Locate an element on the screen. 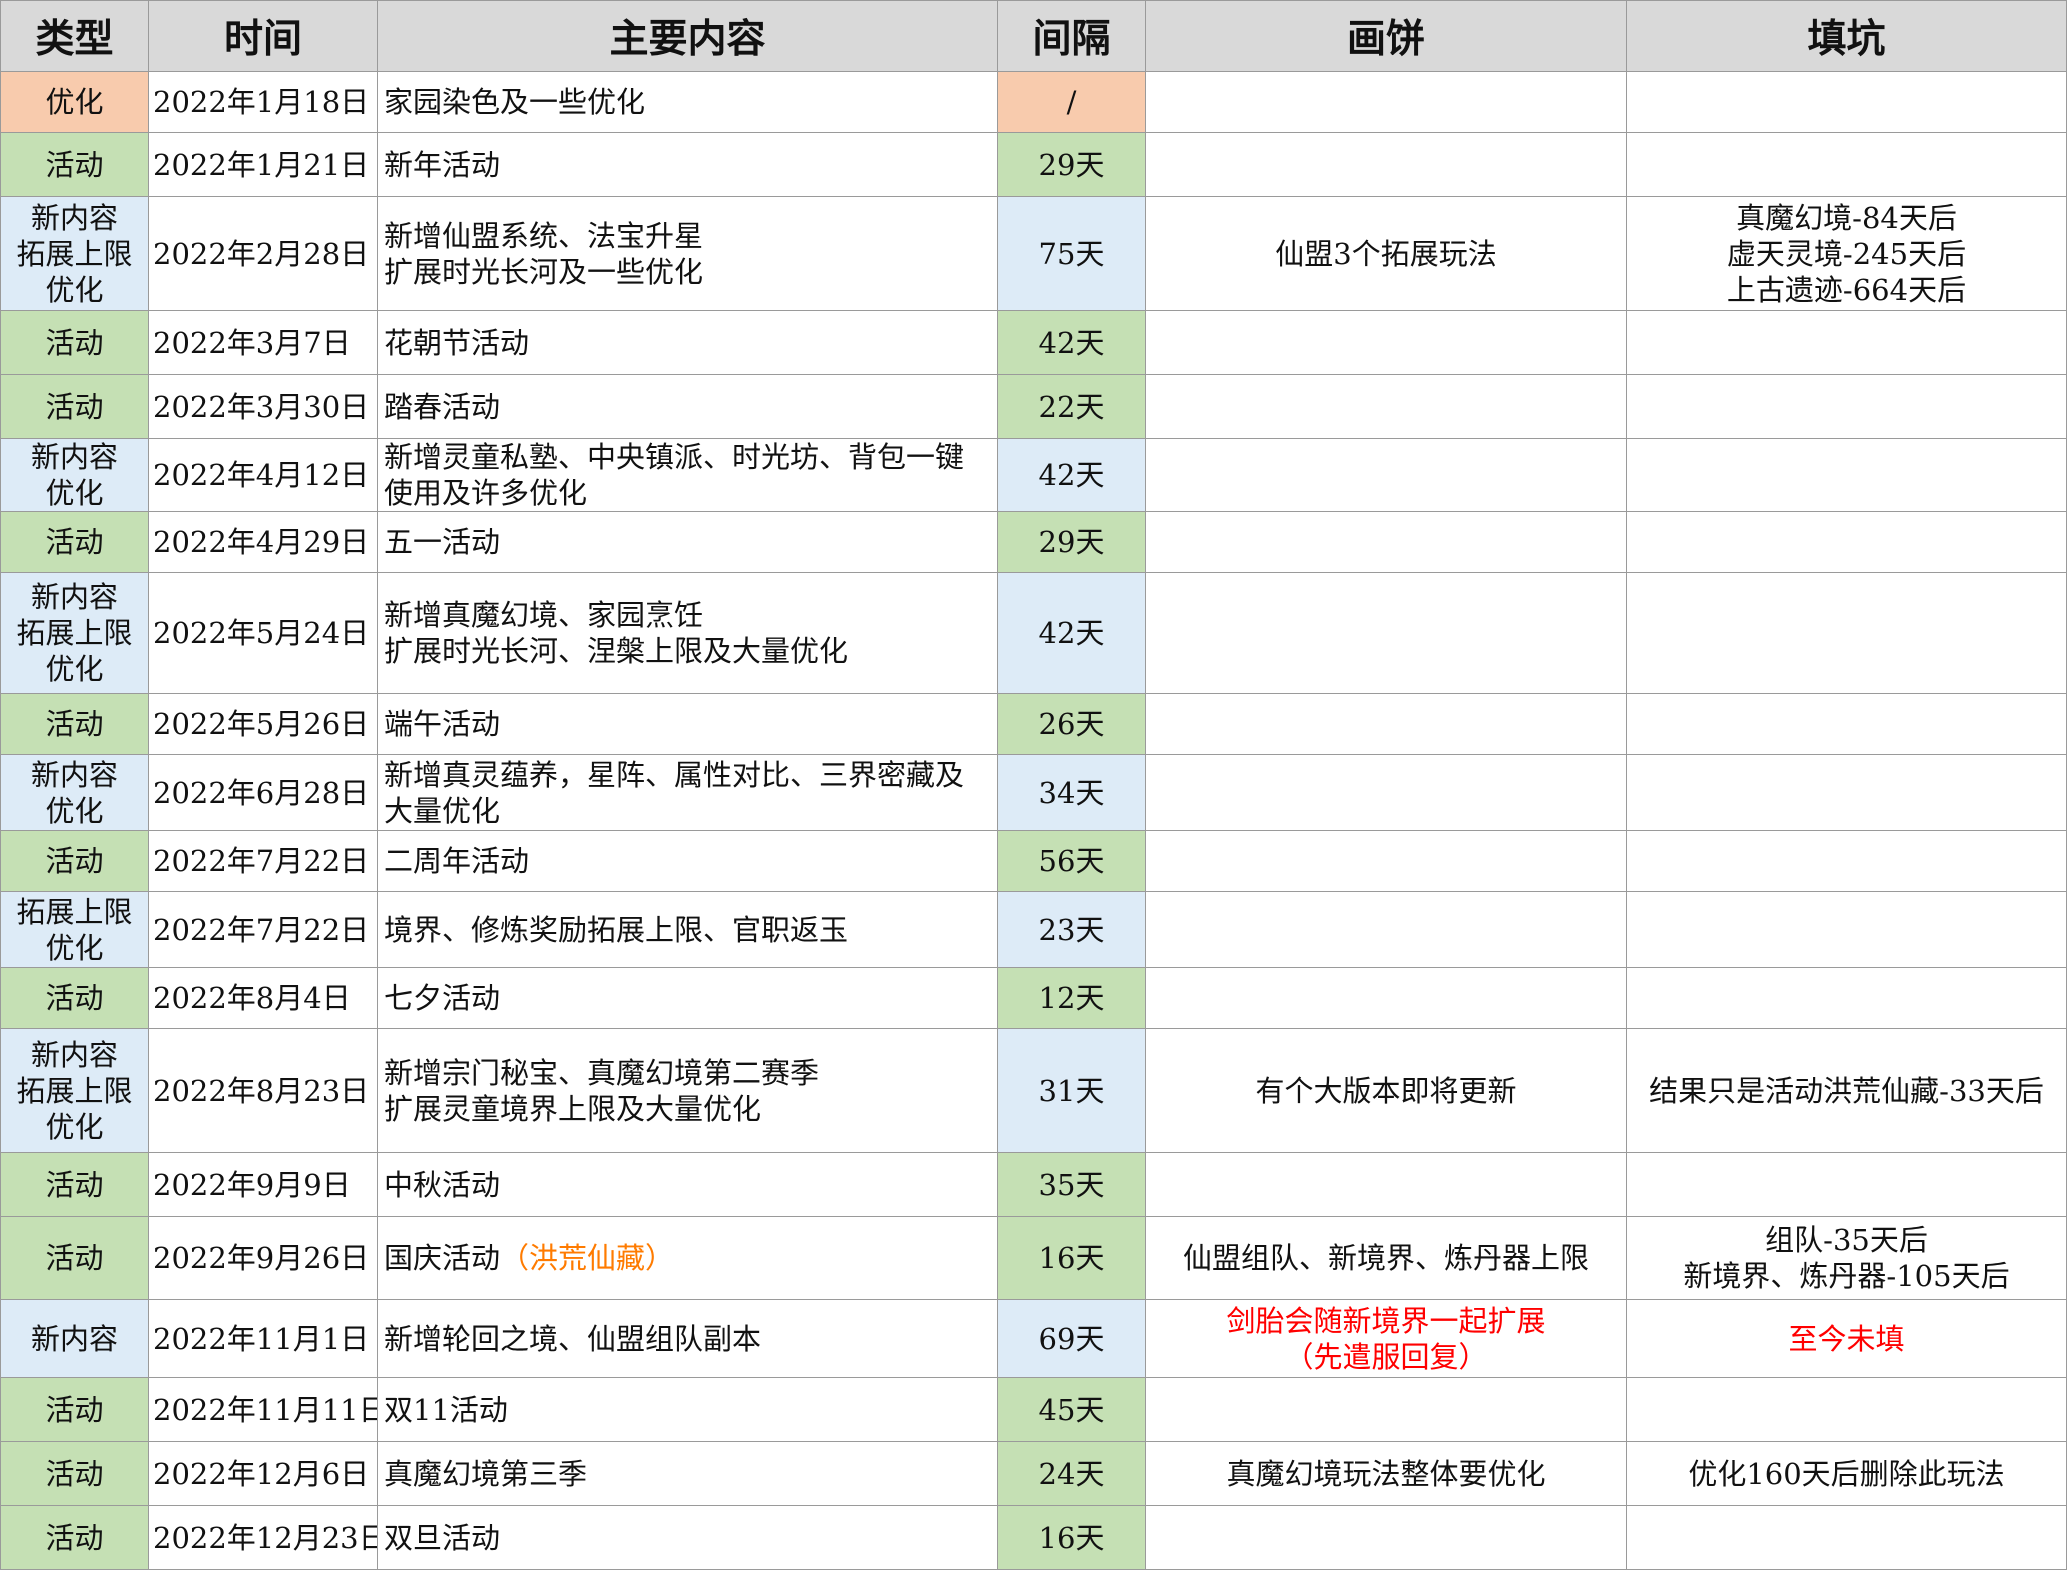 This screenshot has width=2071, height=1578. plan-cell: 真魔幻境玩法整体要优化 is located at coordinates (1386, 1473).